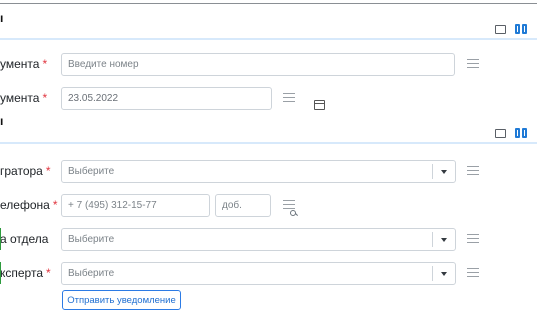 This screenshot has width=537, height=332. I want to click on document-date-input: 23.05.2022, so click(193, 98).